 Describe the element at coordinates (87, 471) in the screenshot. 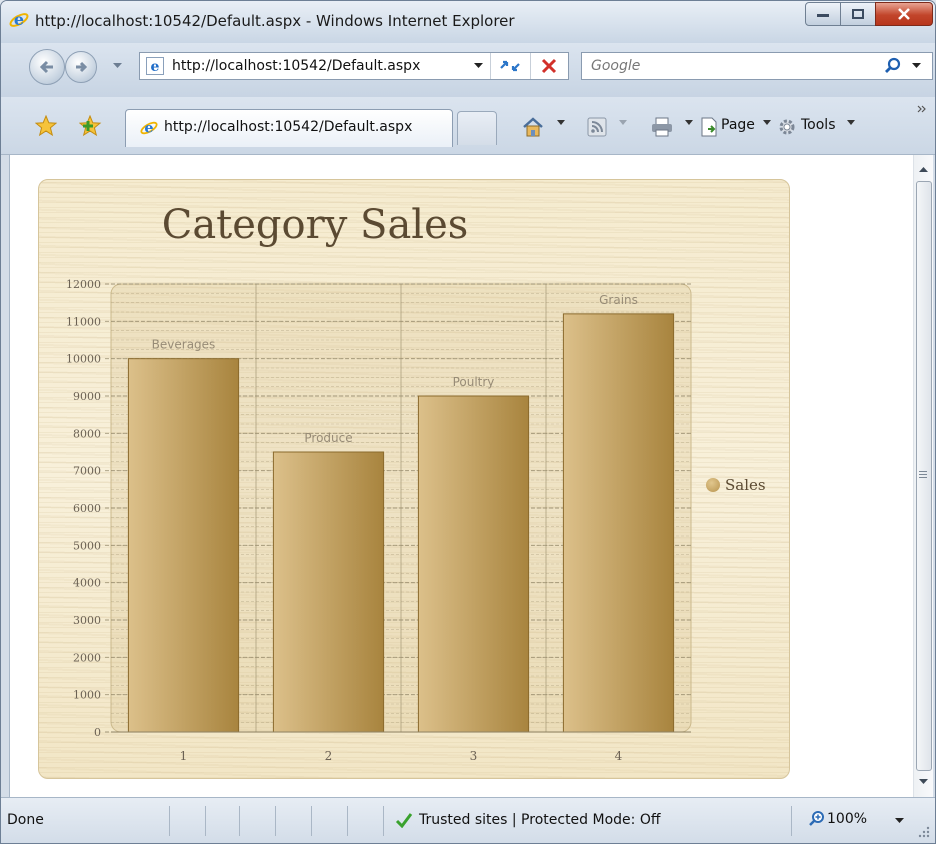

I see `y-tick-label: 7000` at that location.